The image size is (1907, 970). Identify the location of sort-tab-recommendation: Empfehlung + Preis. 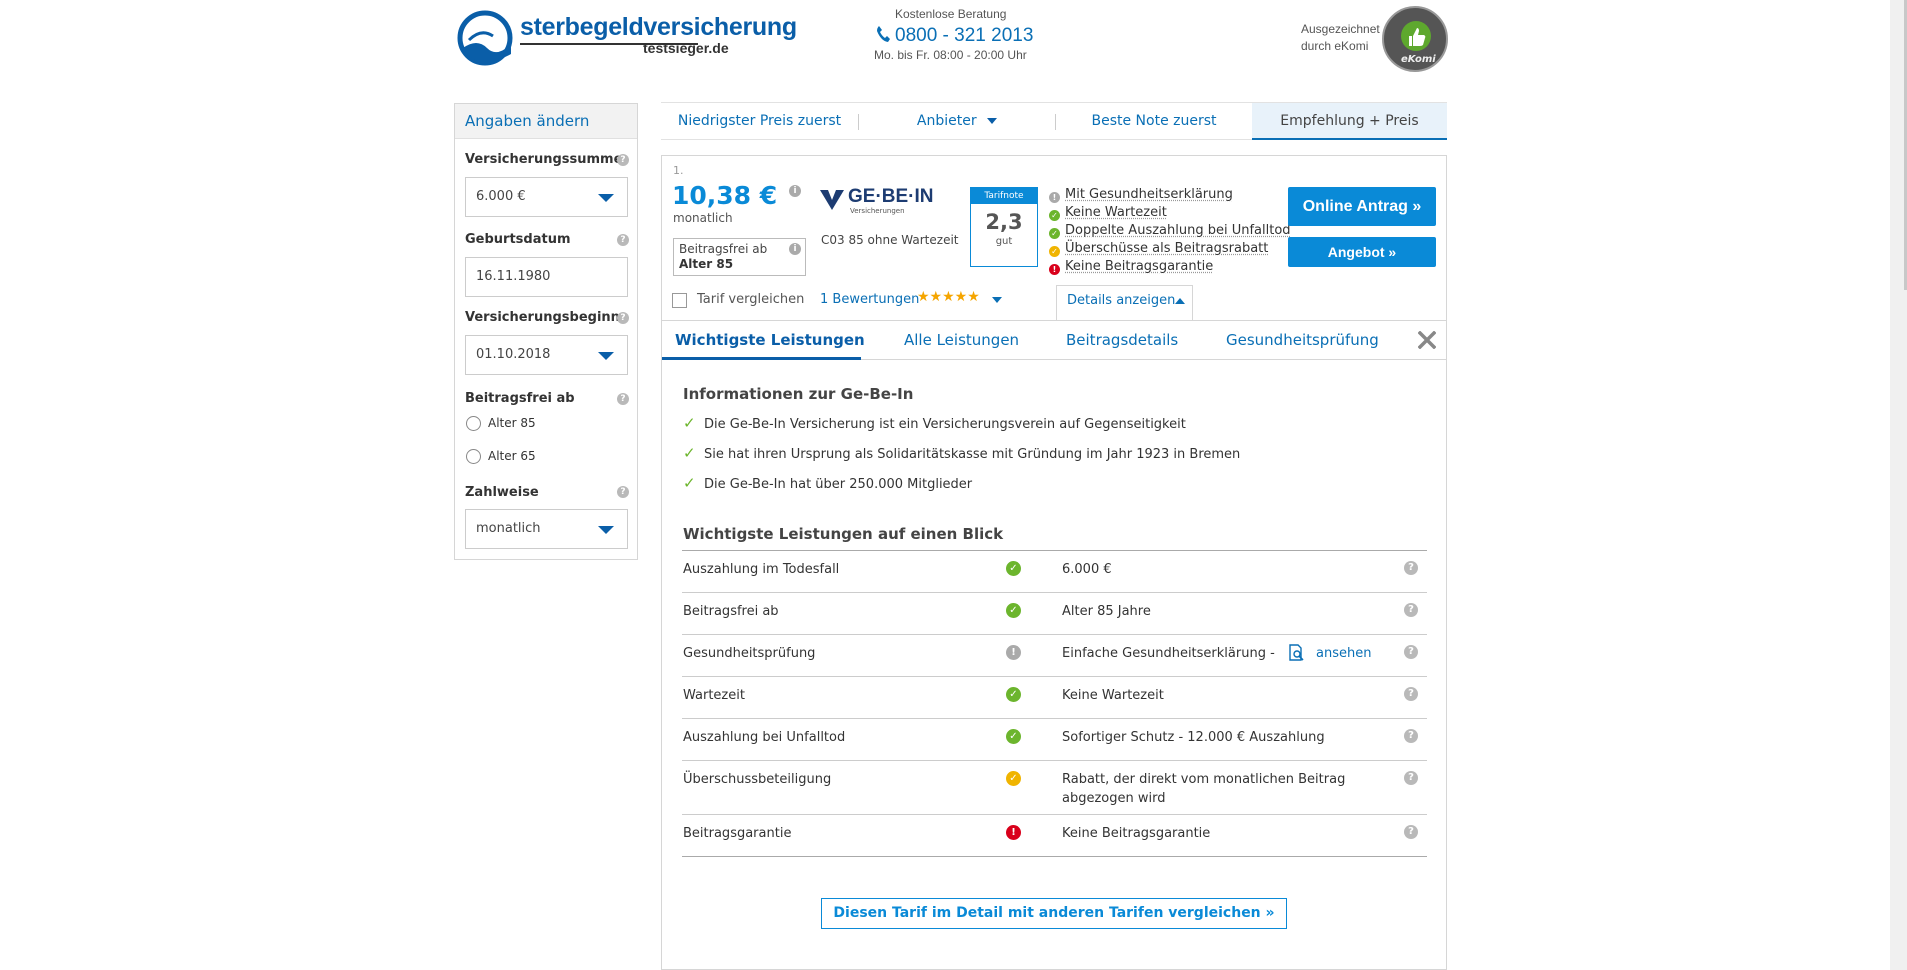
(1349, 121).